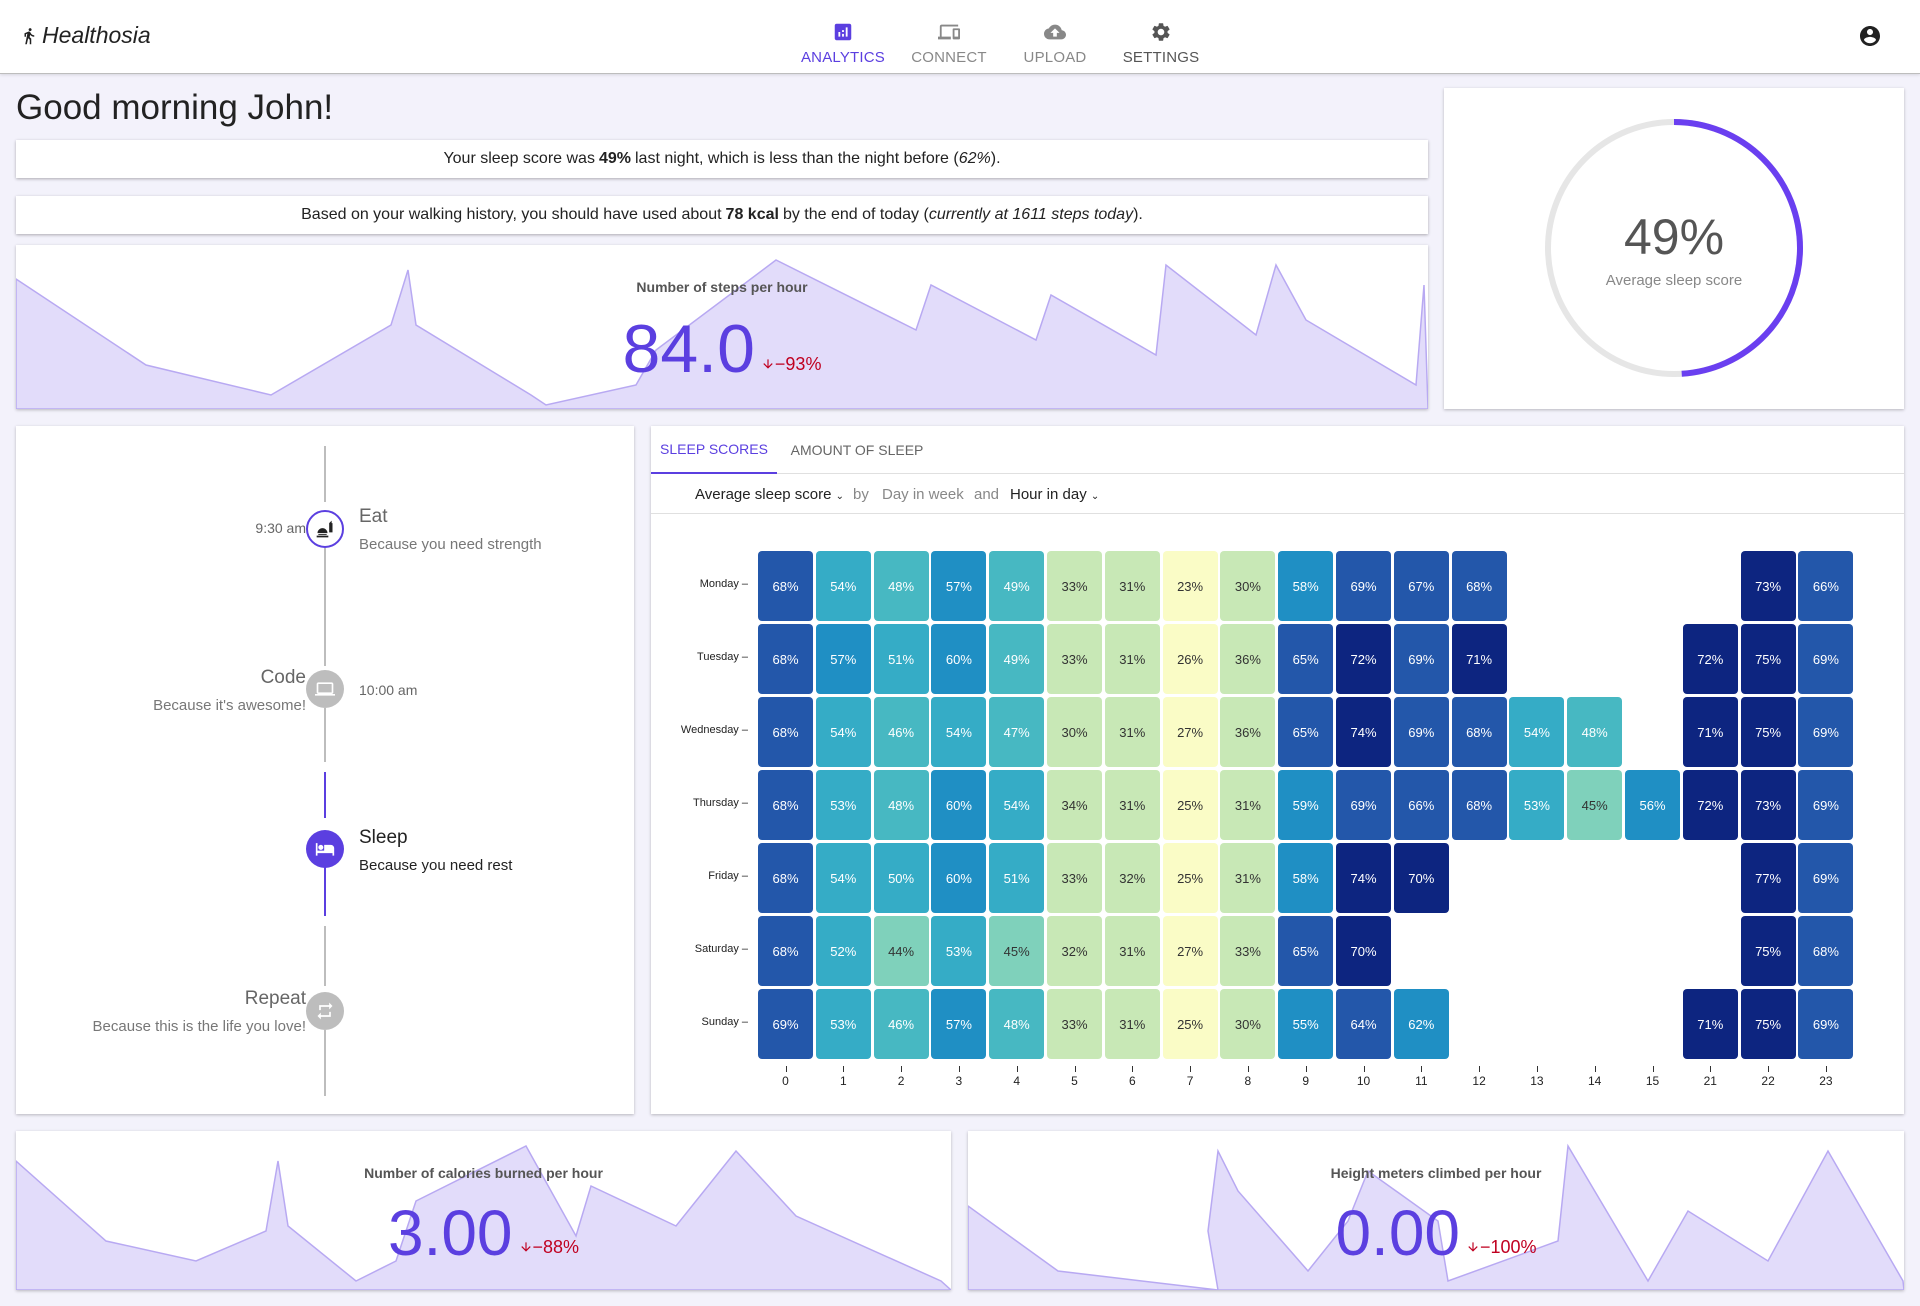 This screenshot has width=1920, height=1306. I want to click on heatmap-cell: 56%, so click(1652, 805).